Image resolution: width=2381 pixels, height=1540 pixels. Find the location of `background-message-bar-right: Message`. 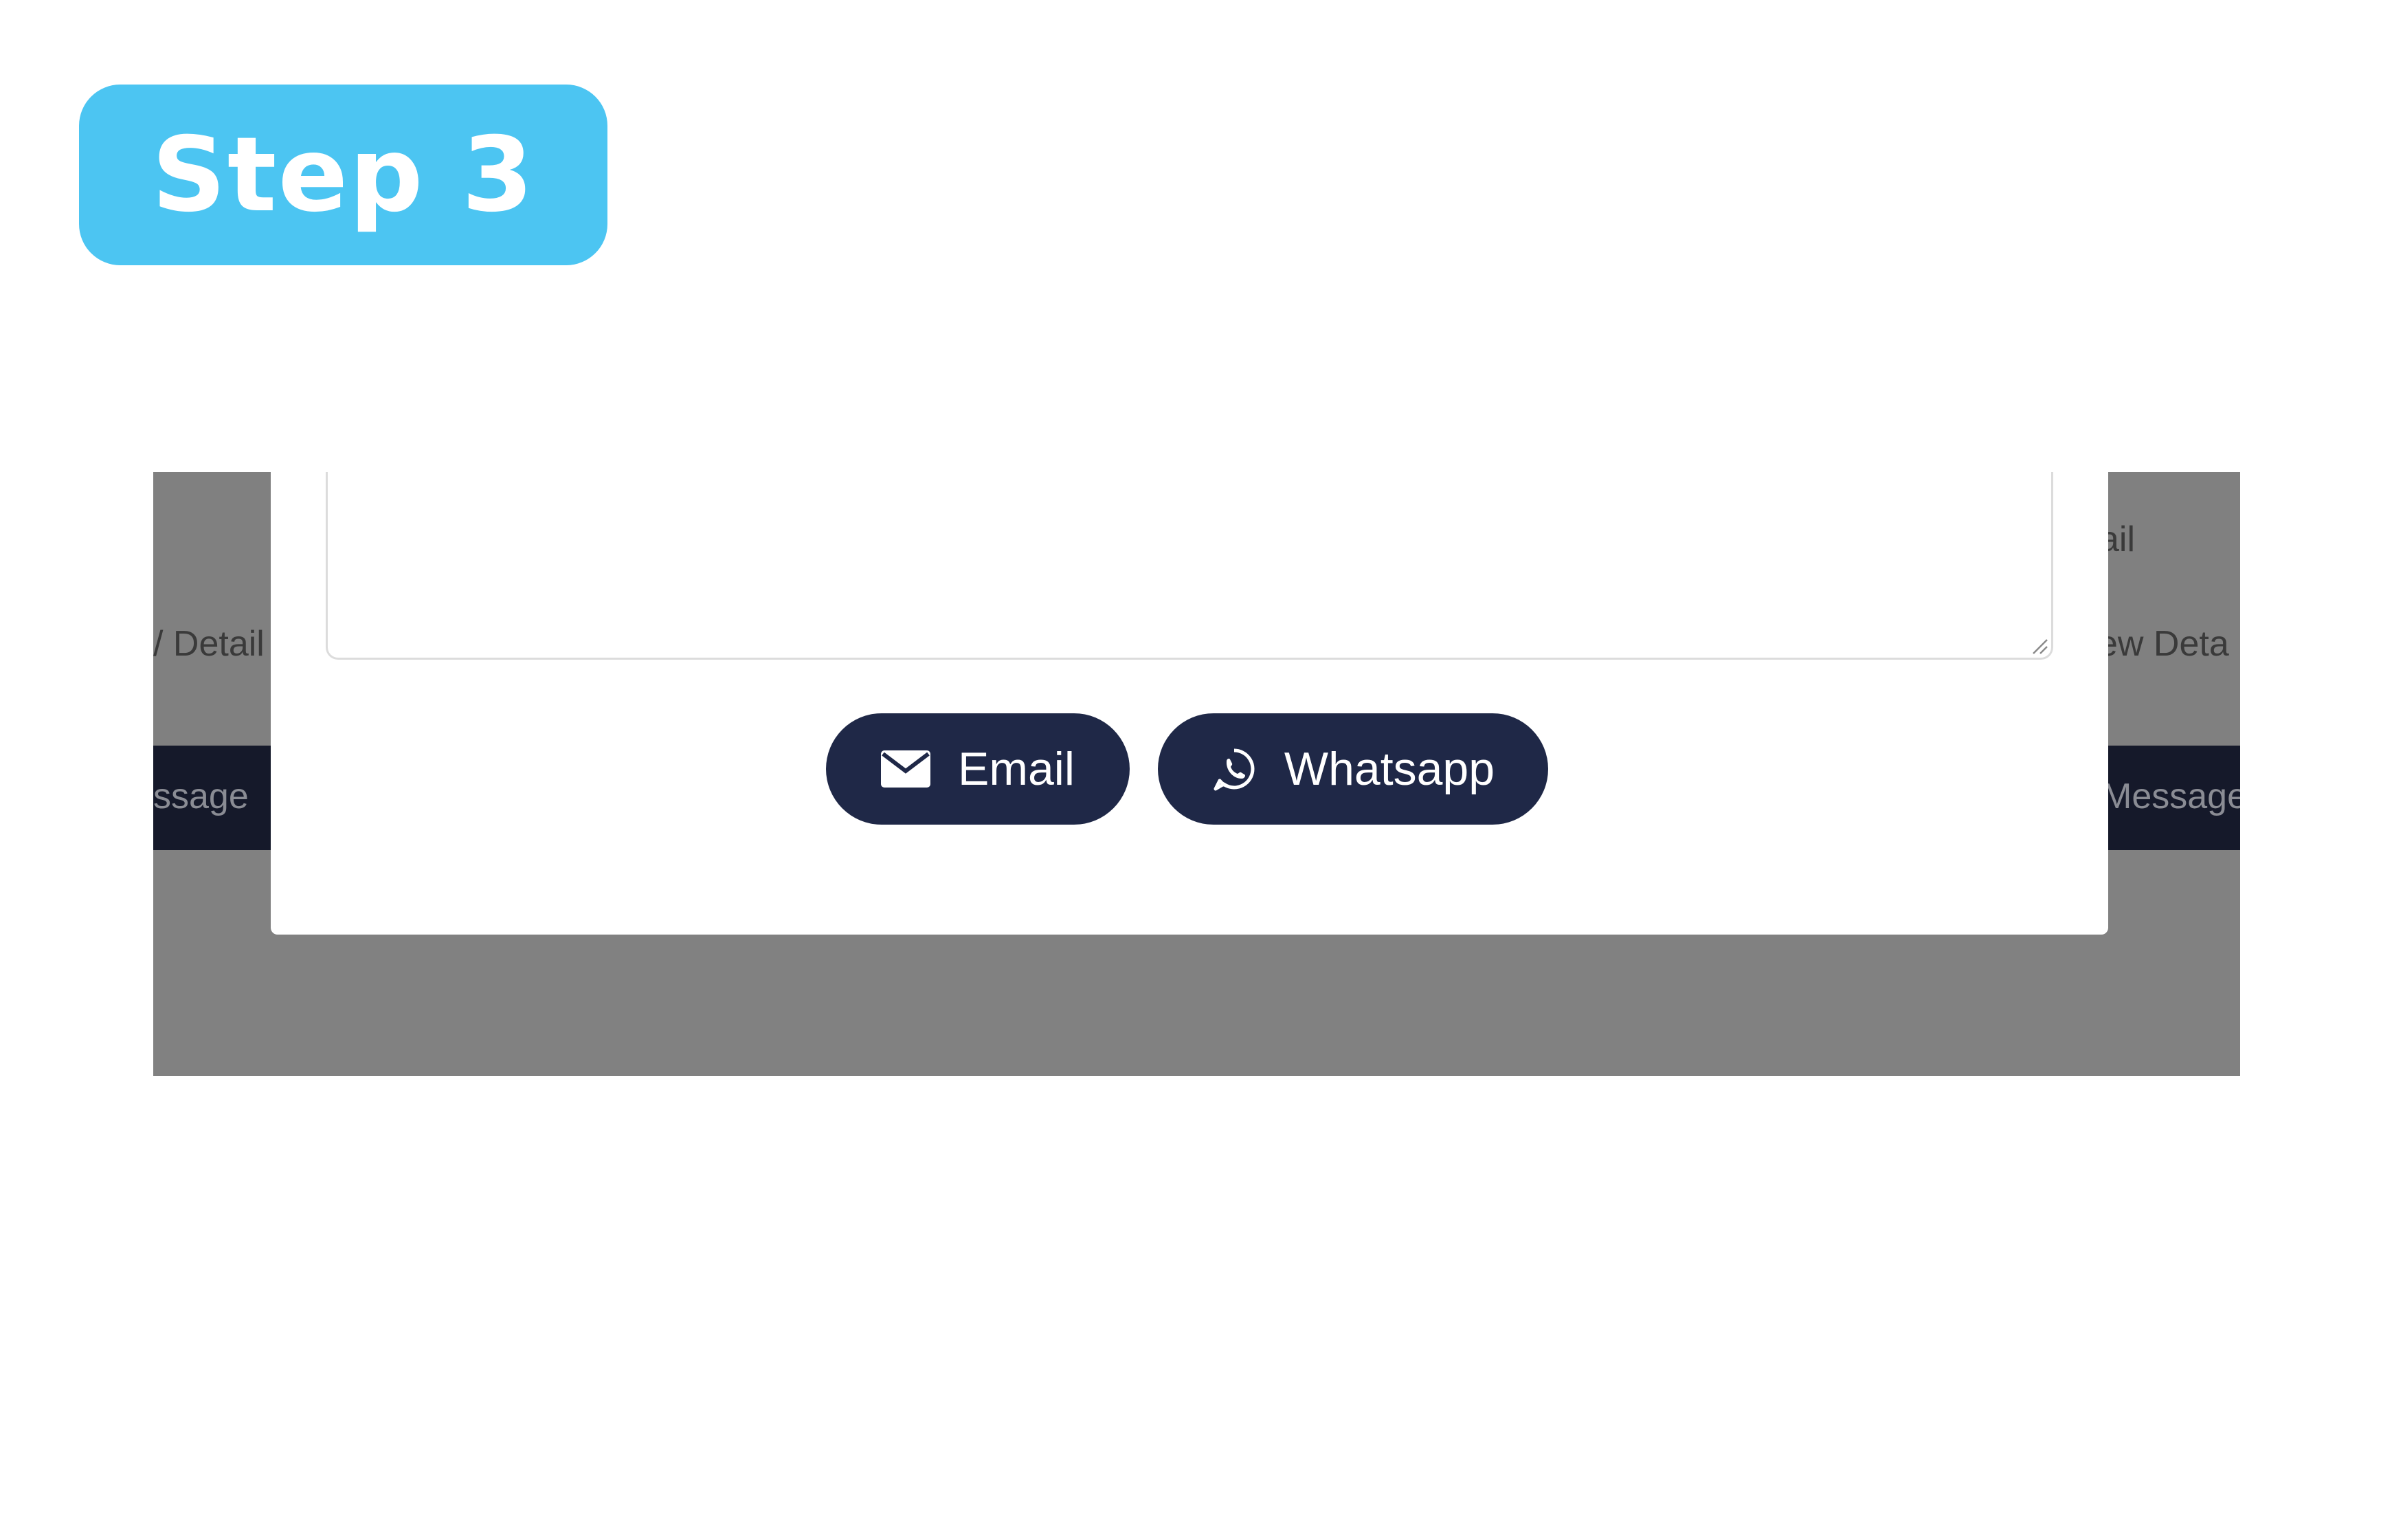

background-message-bar-right: Message is located at coordinates (2171, 798).